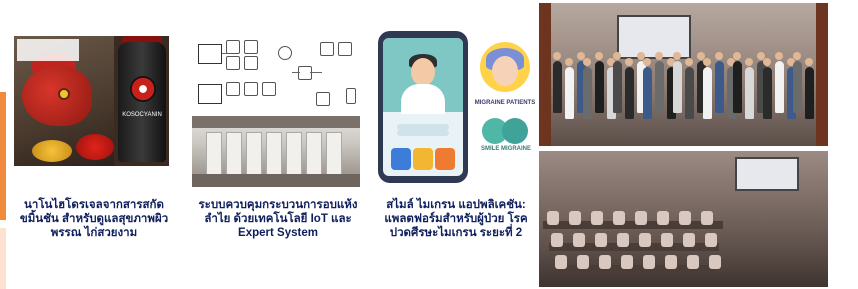 The height and width of the screenshot is (289, 858). I want to click on app-phone-mockup, so click(423, 107).